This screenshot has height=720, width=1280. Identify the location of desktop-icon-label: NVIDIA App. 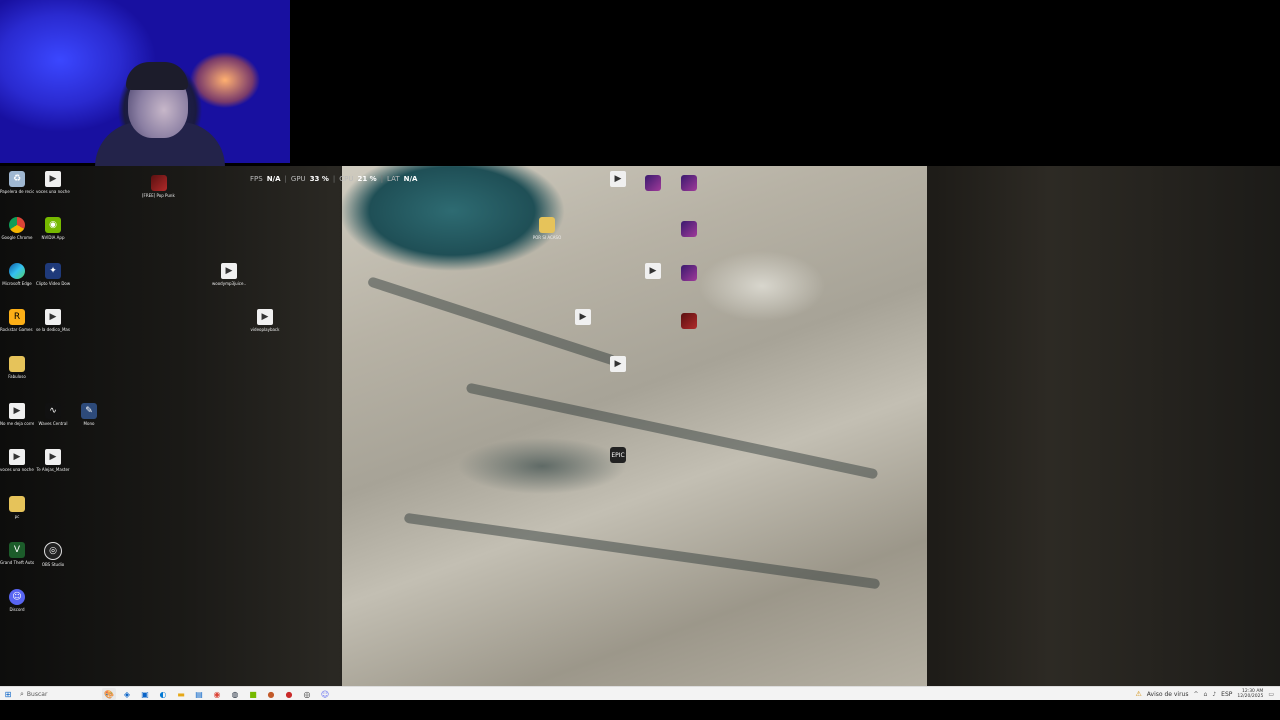
(53, 237).